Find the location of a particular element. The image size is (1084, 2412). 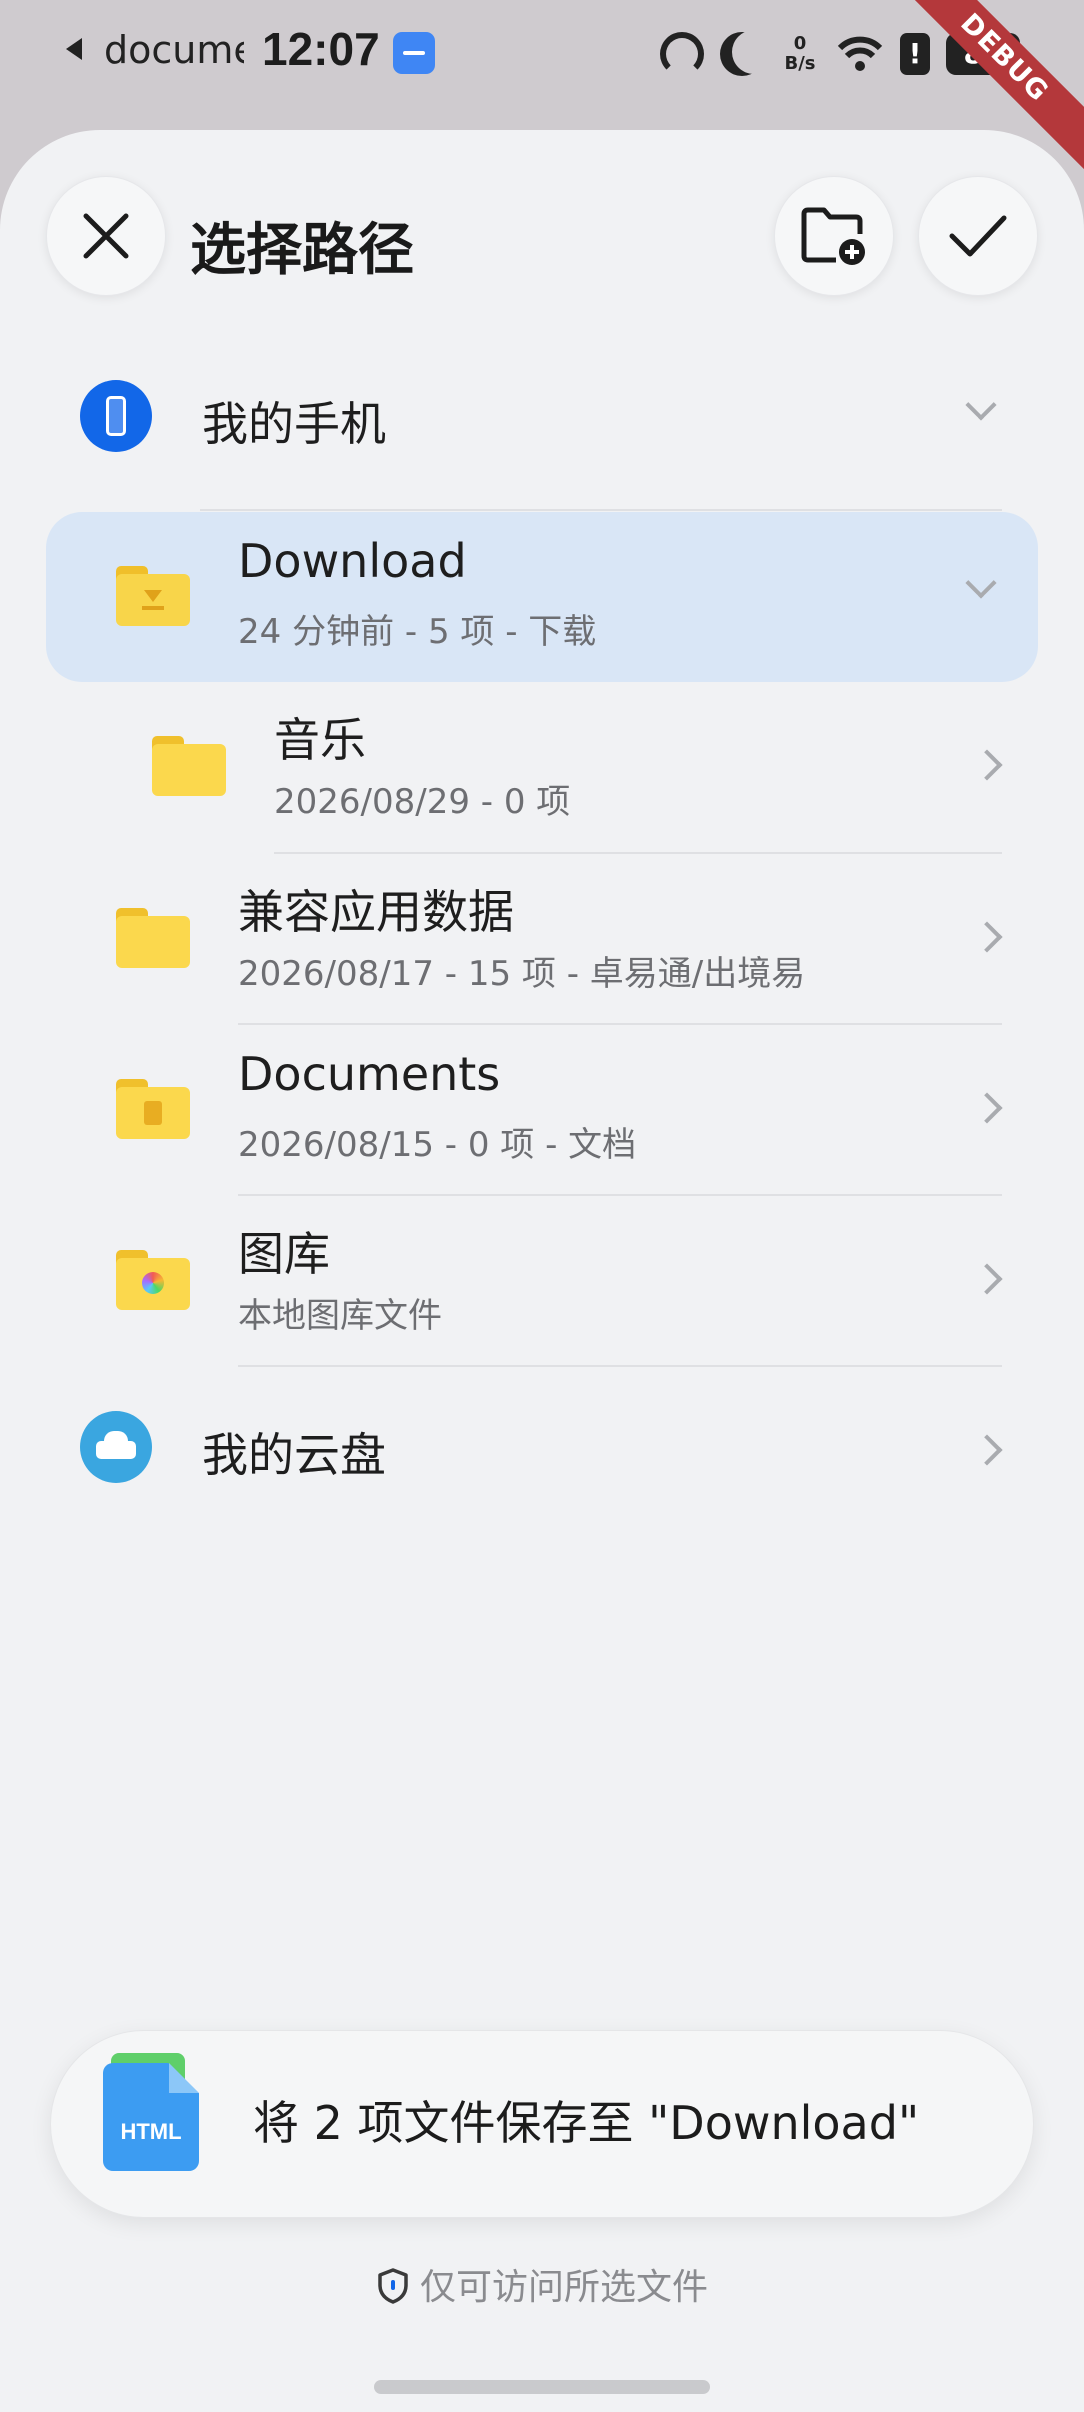

back-to-app-icon is located at coordinates (74, 49).